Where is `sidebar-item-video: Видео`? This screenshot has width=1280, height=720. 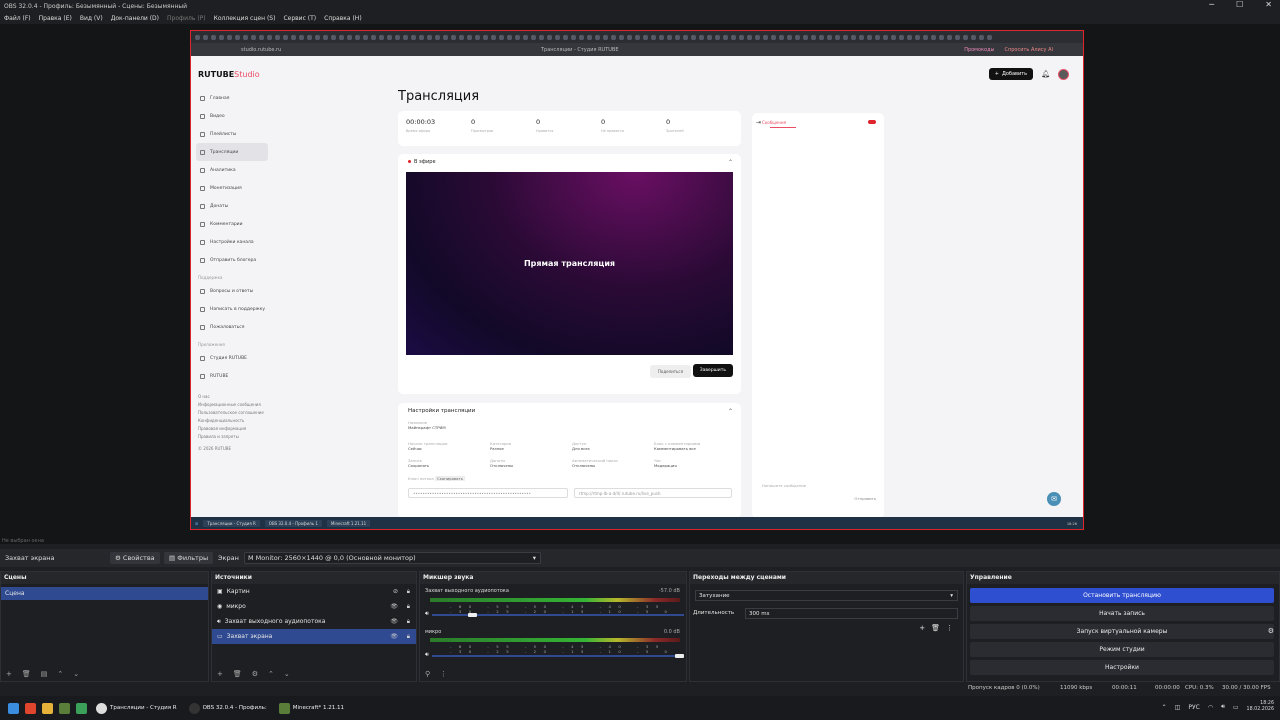 sidebar-item-video: Видео is located at coordinates (232, 116).